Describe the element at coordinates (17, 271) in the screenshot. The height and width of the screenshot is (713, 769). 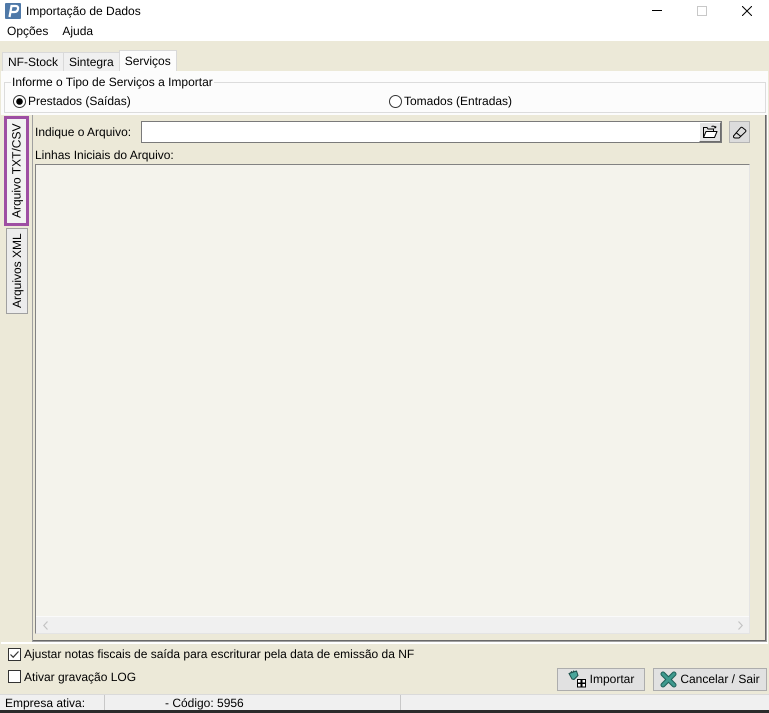
I see `side-tab: Arquivos XML` at that location.